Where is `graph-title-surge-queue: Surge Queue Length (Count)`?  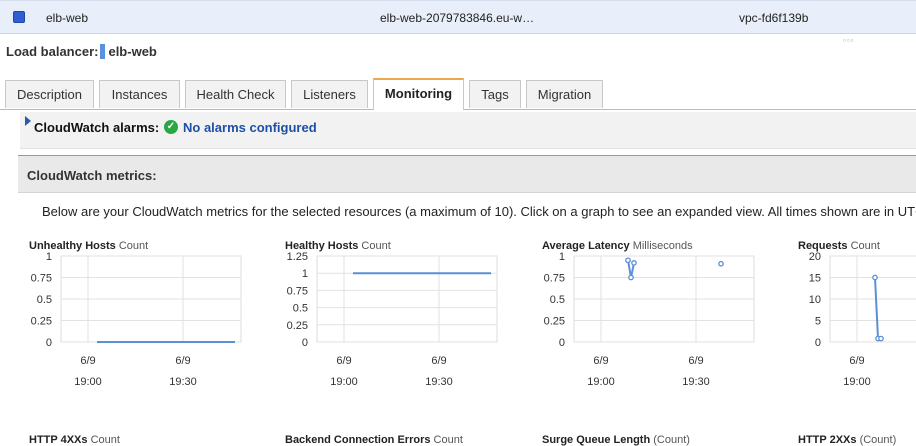
graph-title-surge-queue: Surge Queue Length (Count) is located at coordinates (616, 440).